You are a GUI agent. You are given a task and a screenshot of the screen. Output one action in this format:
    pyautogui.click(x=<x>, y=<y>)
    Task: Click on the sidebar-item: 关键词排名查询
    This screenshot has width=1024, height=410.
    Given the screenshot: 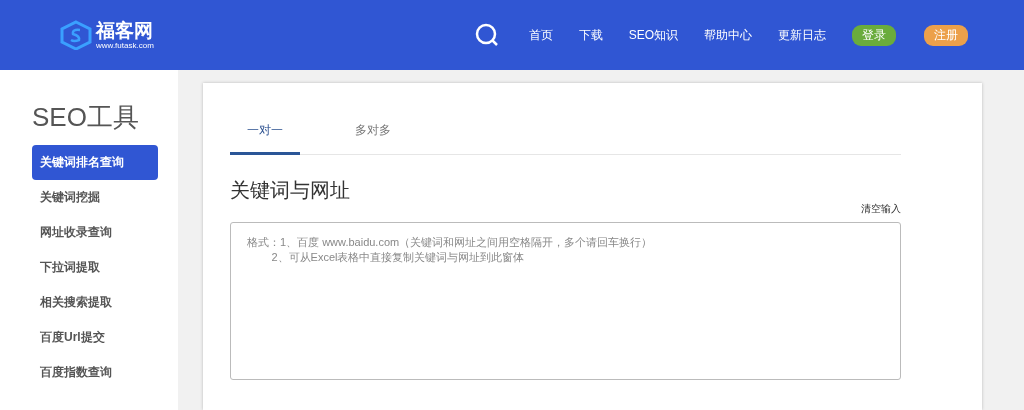 What is the action you would take?
    pyautogui.click(x=95, y=162)
    